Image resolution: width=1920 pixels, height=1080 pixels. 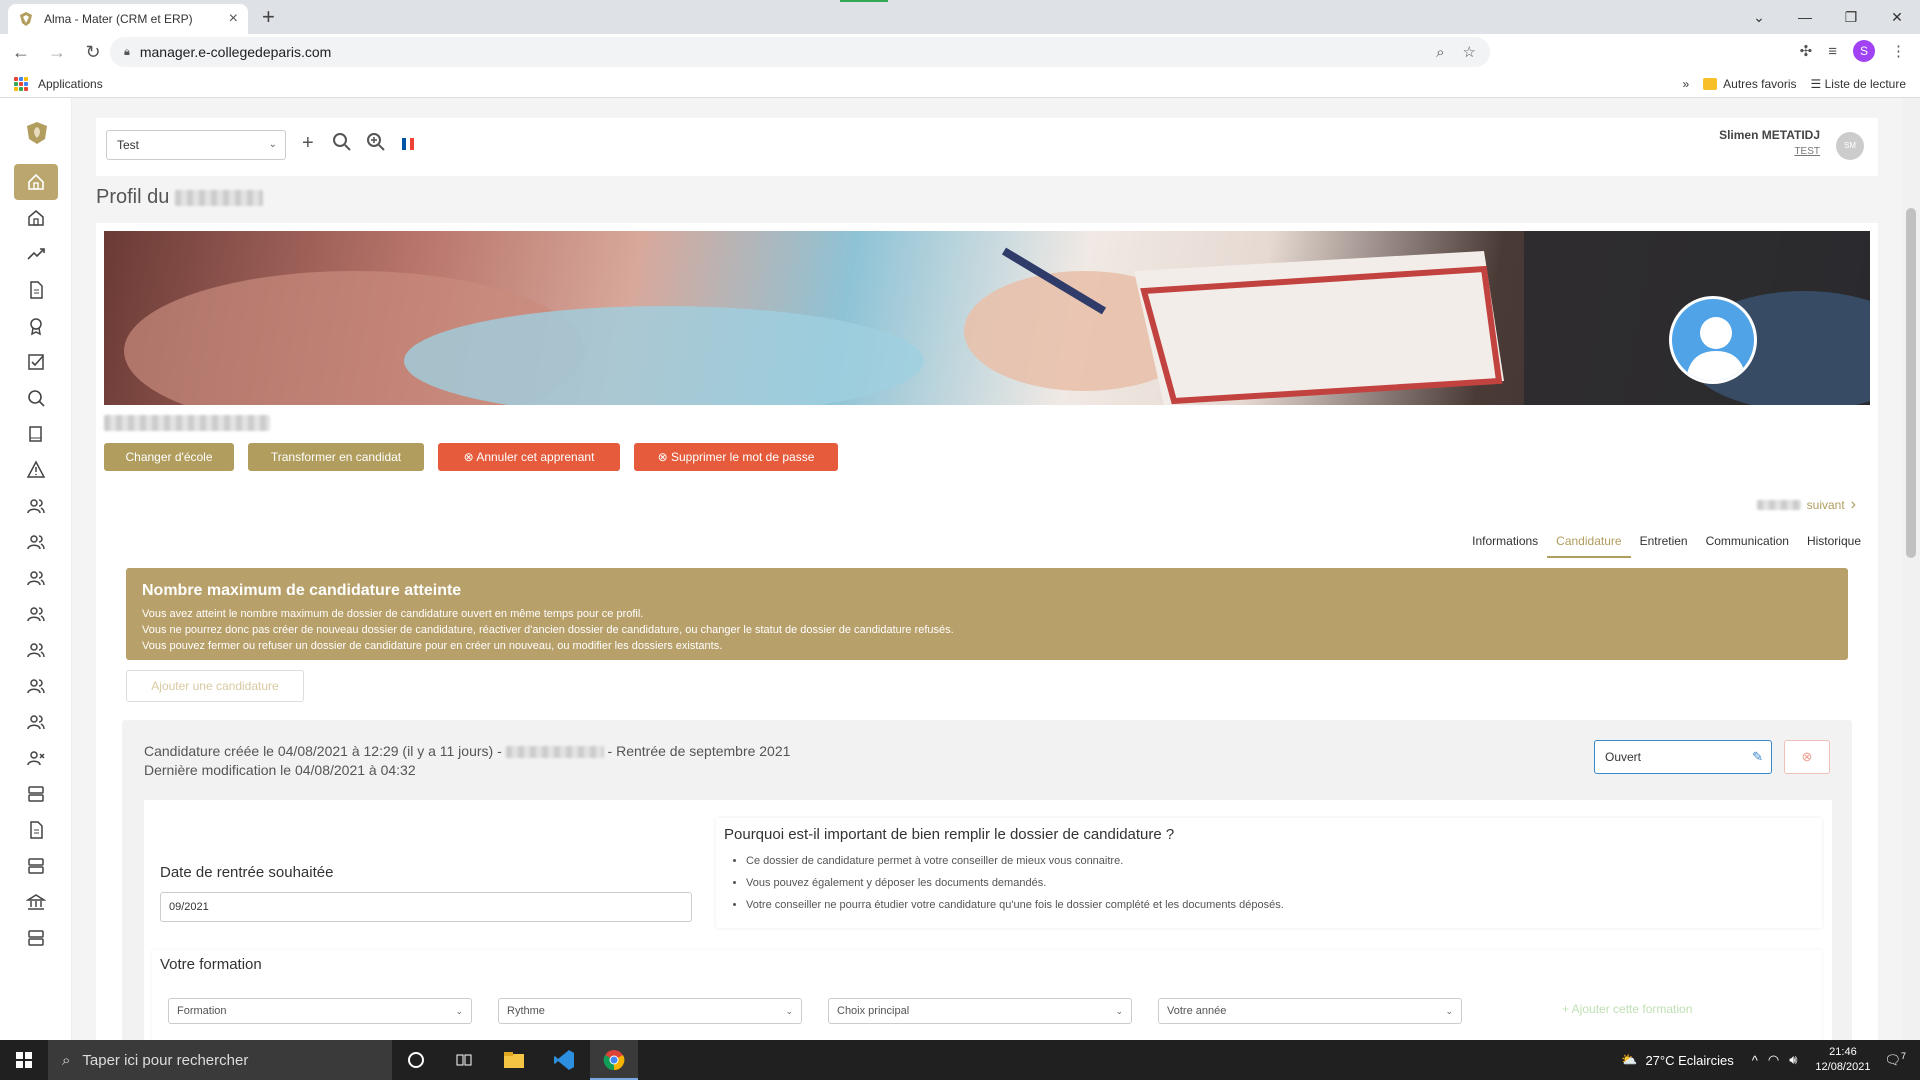 What do you see at coordinates (1911, 383) in the screenshot?
I see `scrollbar-thumb` at bounding box center [1911, 383].